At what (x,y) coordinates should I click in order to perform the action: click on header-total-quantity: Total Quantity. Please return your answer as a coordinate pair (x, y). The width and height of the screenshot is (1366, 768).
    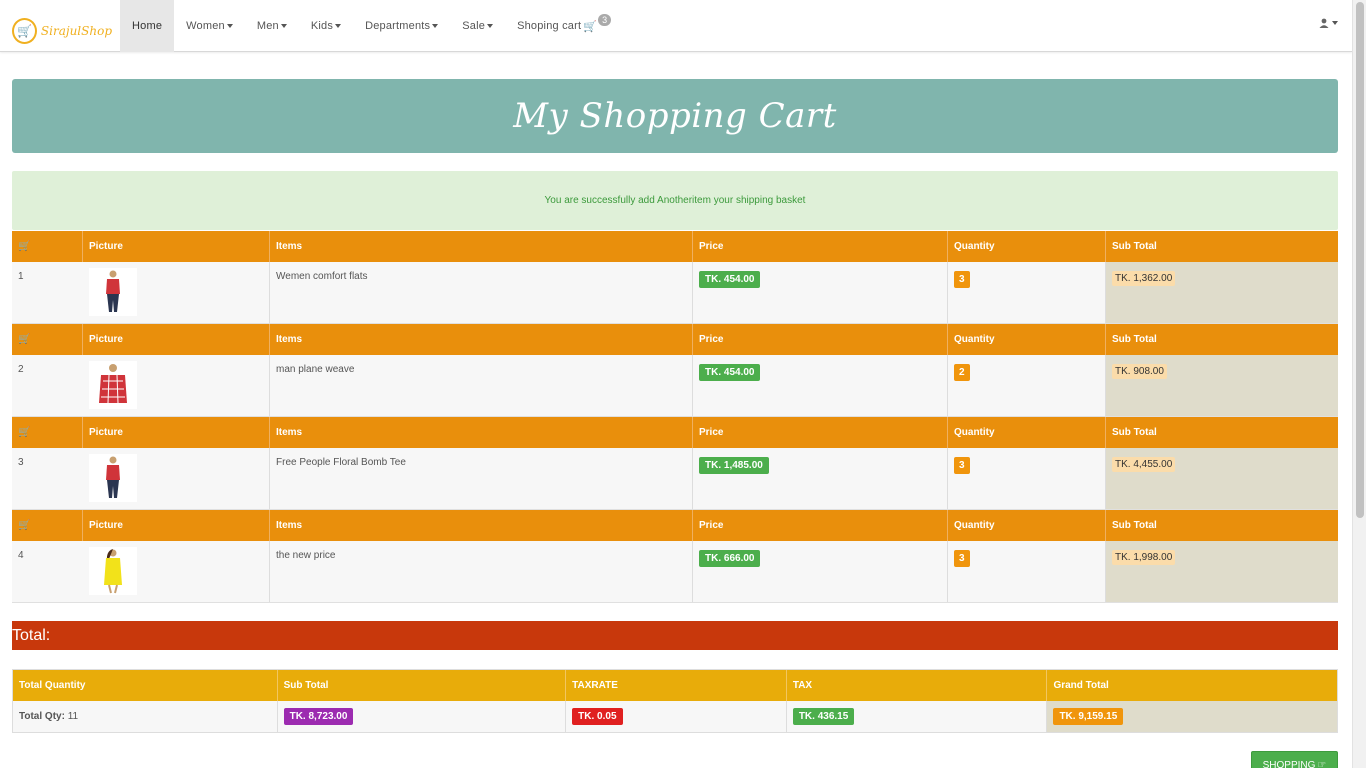
    Looking at the image, I should click on (145, 685).